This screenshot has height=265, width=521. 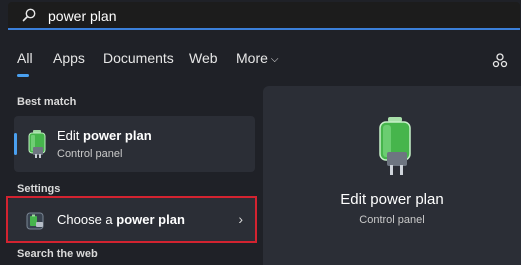 What do you see at coordinates (70, 135) in the screenshot?
I see `best-match-title-prefix: Edit` at bounding box center [70, 135].